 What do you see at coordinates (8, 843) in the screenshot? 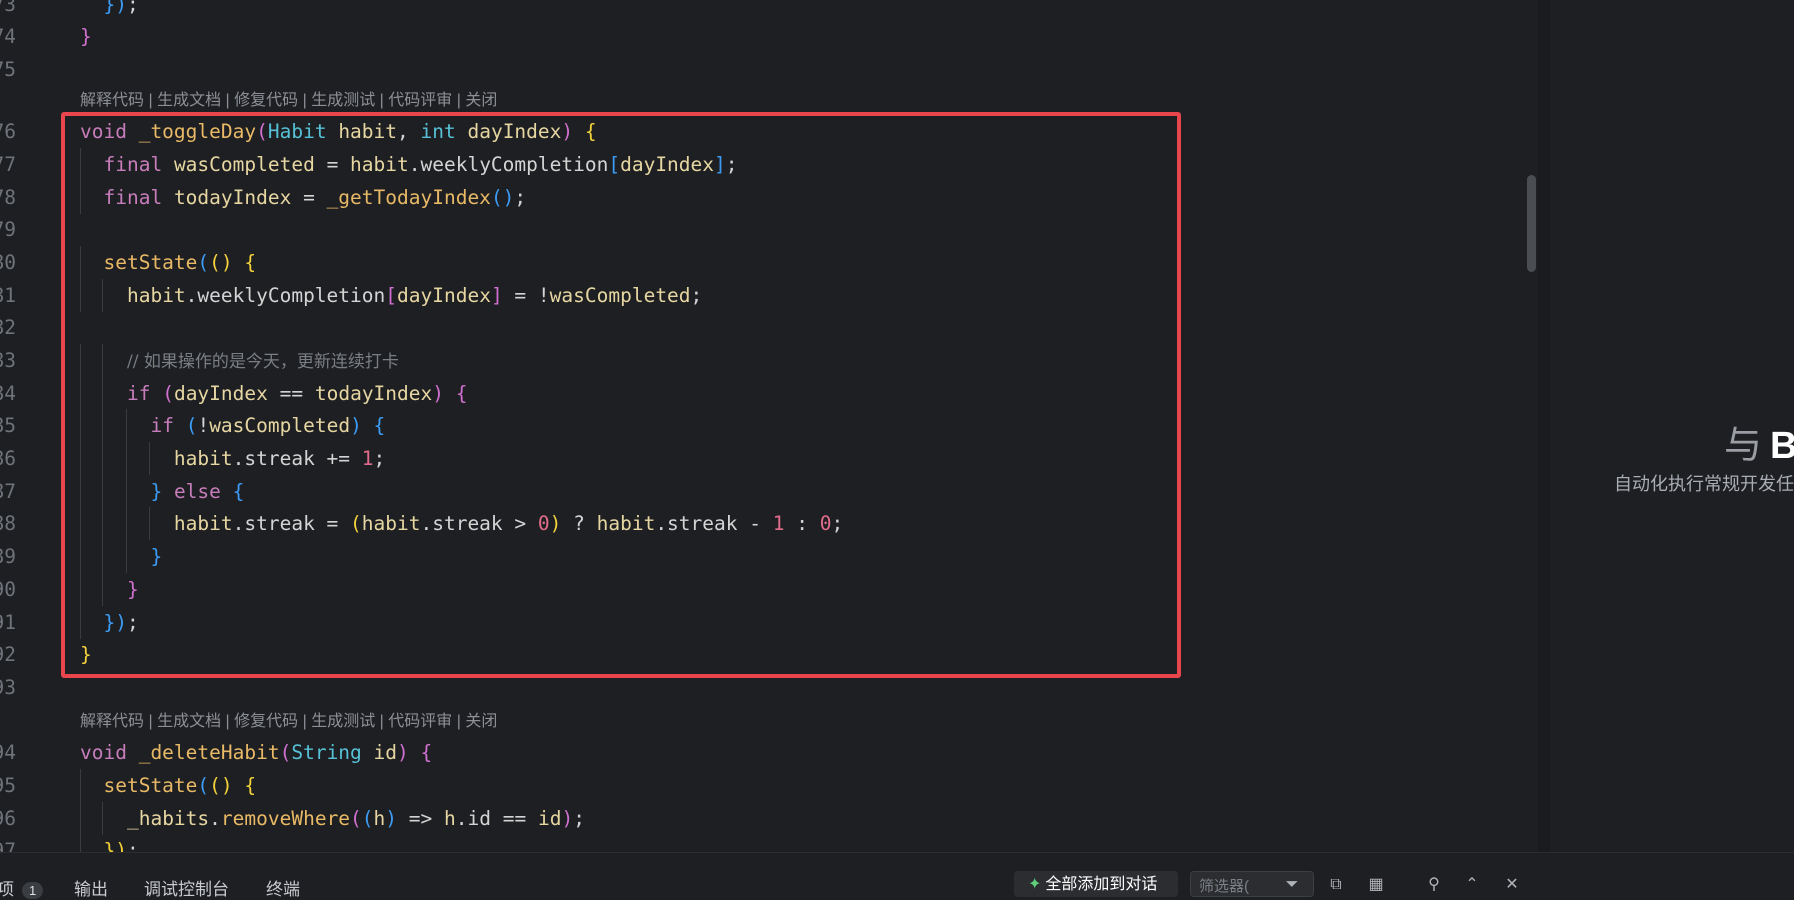
I see `line-number: 97` at bounding box center [8, 843].